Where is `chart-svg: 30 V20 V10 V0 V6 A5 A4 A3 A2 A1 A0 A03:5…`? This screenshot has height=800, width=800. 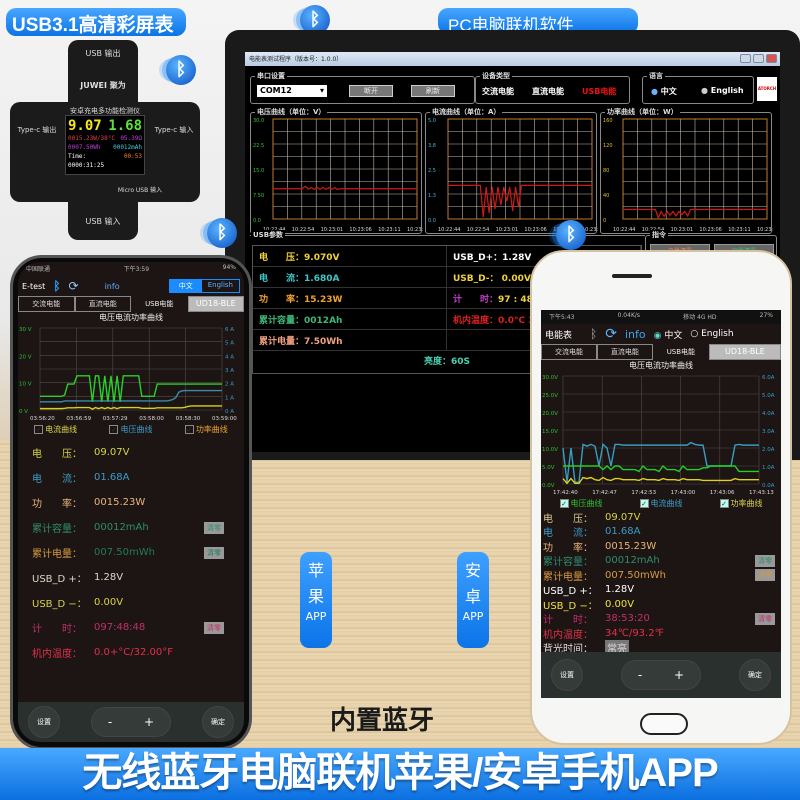
chart-svg: 30 V20 V10 V0 V6 A5 A4 A3 A2 A1 A0 A03:5… is located at coordinates (128, 374).